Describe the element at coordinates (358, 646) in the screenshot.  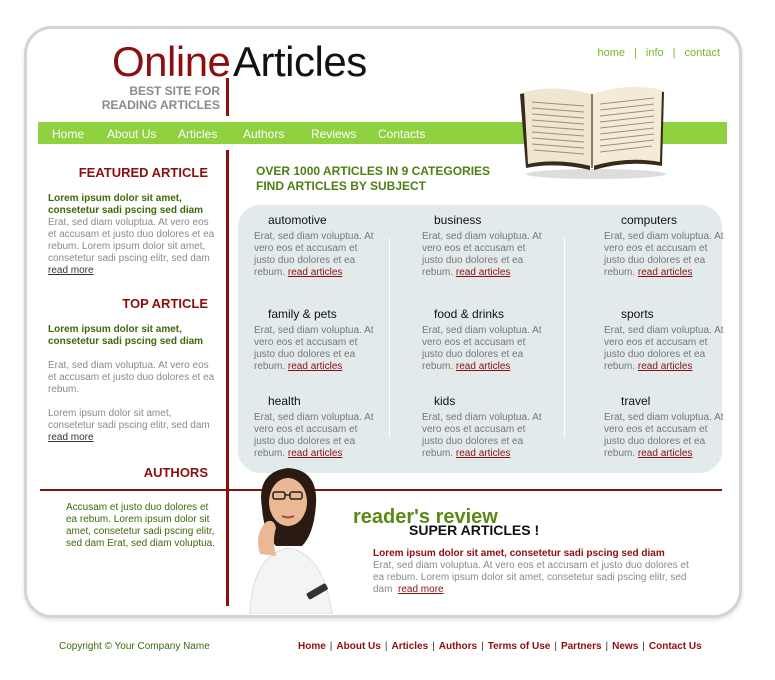
I see `footer-link-about-us: About Us` at that location.